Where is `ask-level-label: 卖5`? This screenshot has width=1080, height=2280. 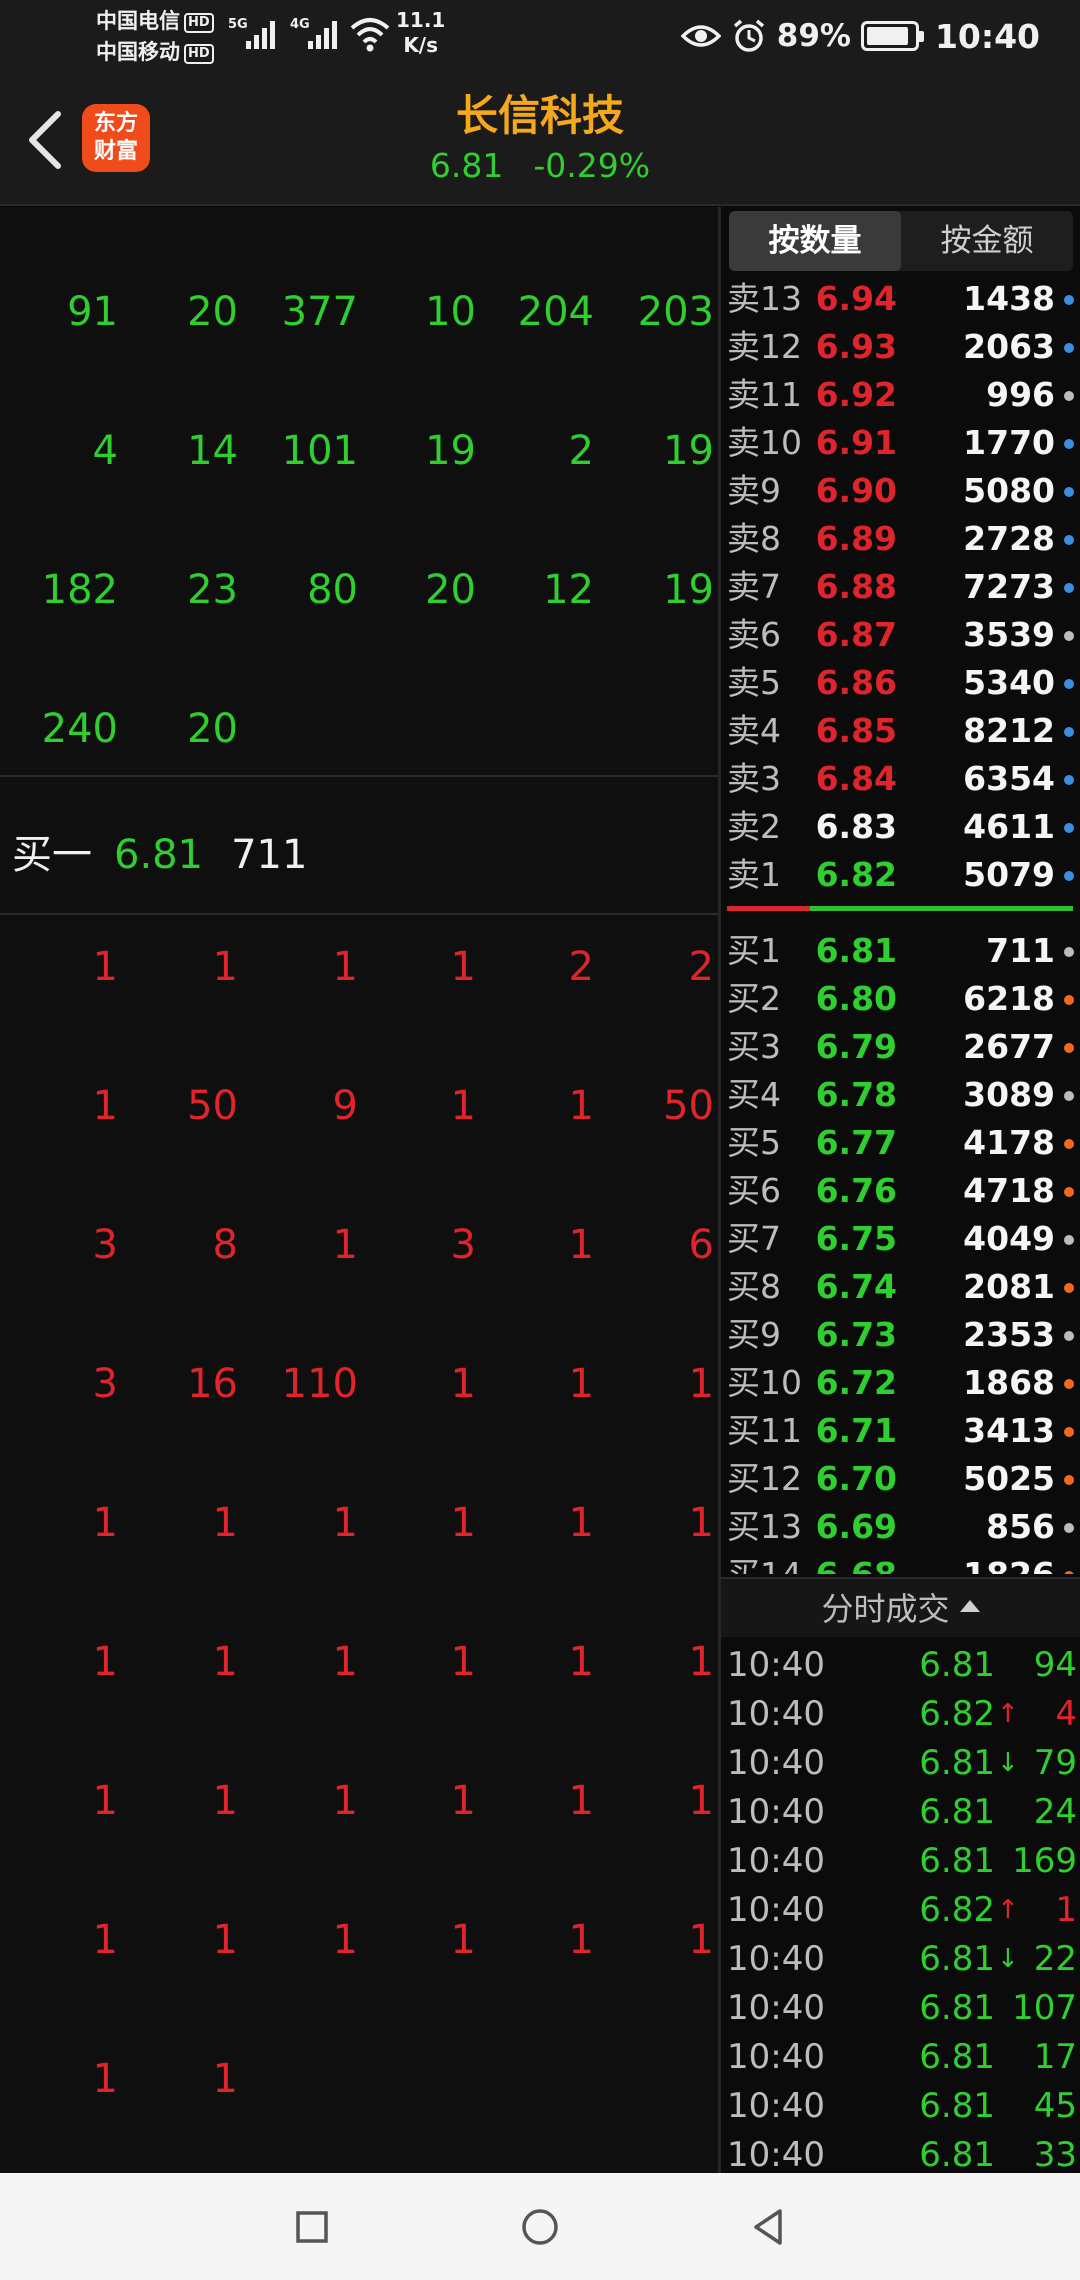 ask-level-label: 卖5 is located at coordinates (754, 682).